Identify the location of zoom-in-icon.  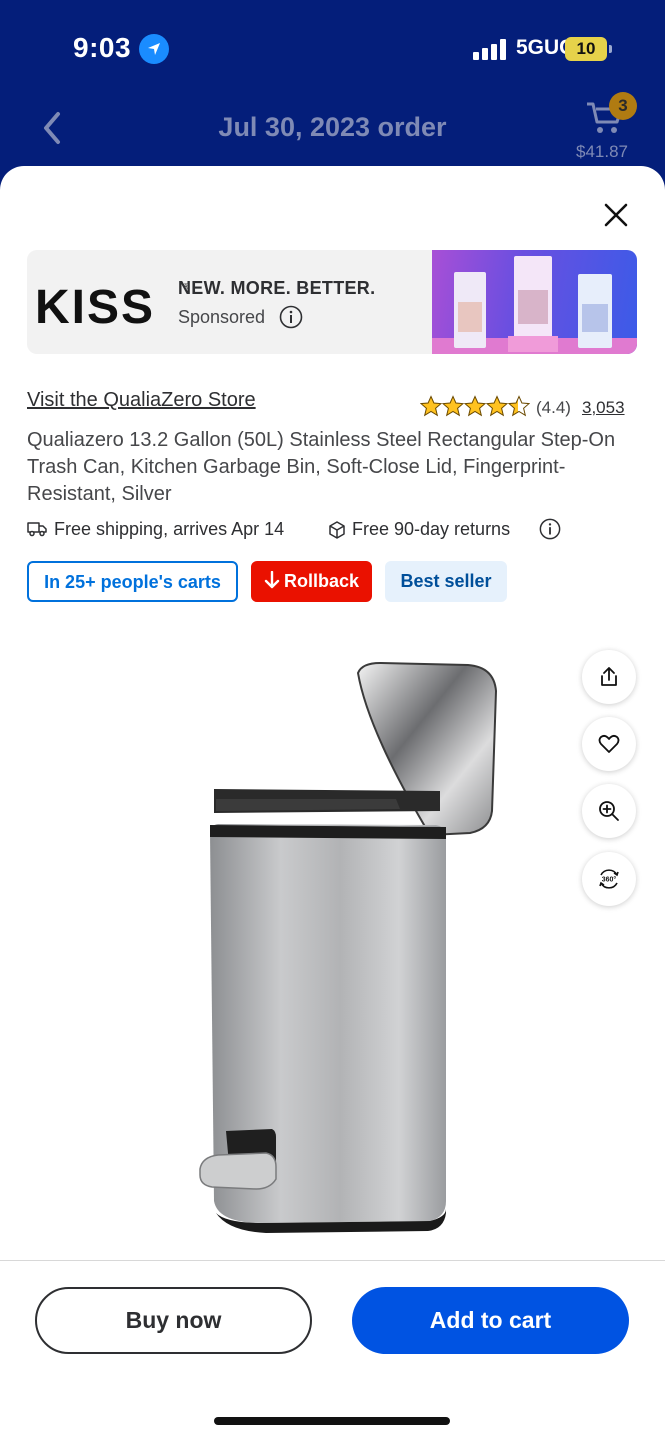
(609, 811).